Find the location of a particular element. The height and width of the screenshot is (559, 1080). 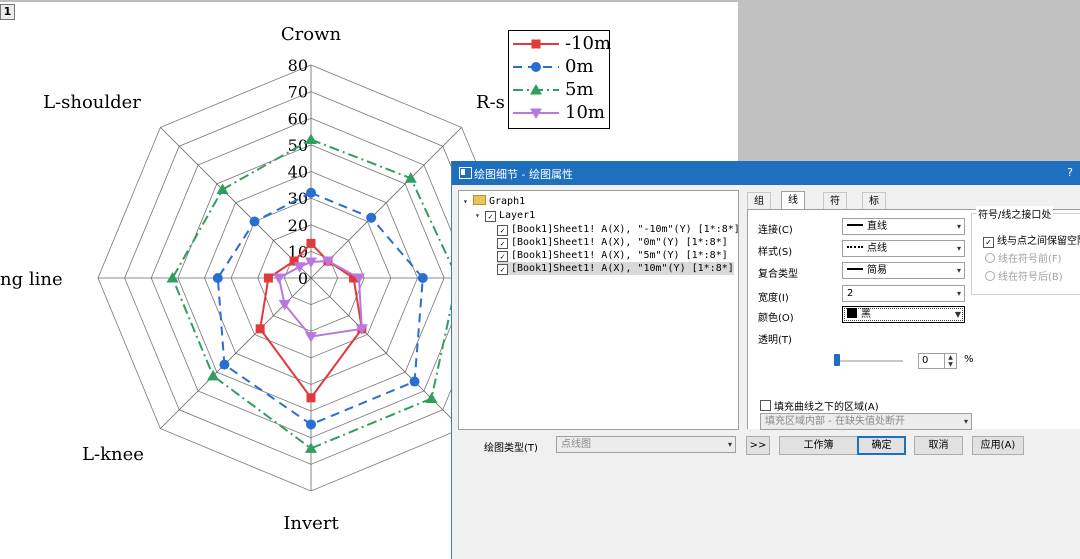

transparency-slider-track is located at coordinates (870, 361).